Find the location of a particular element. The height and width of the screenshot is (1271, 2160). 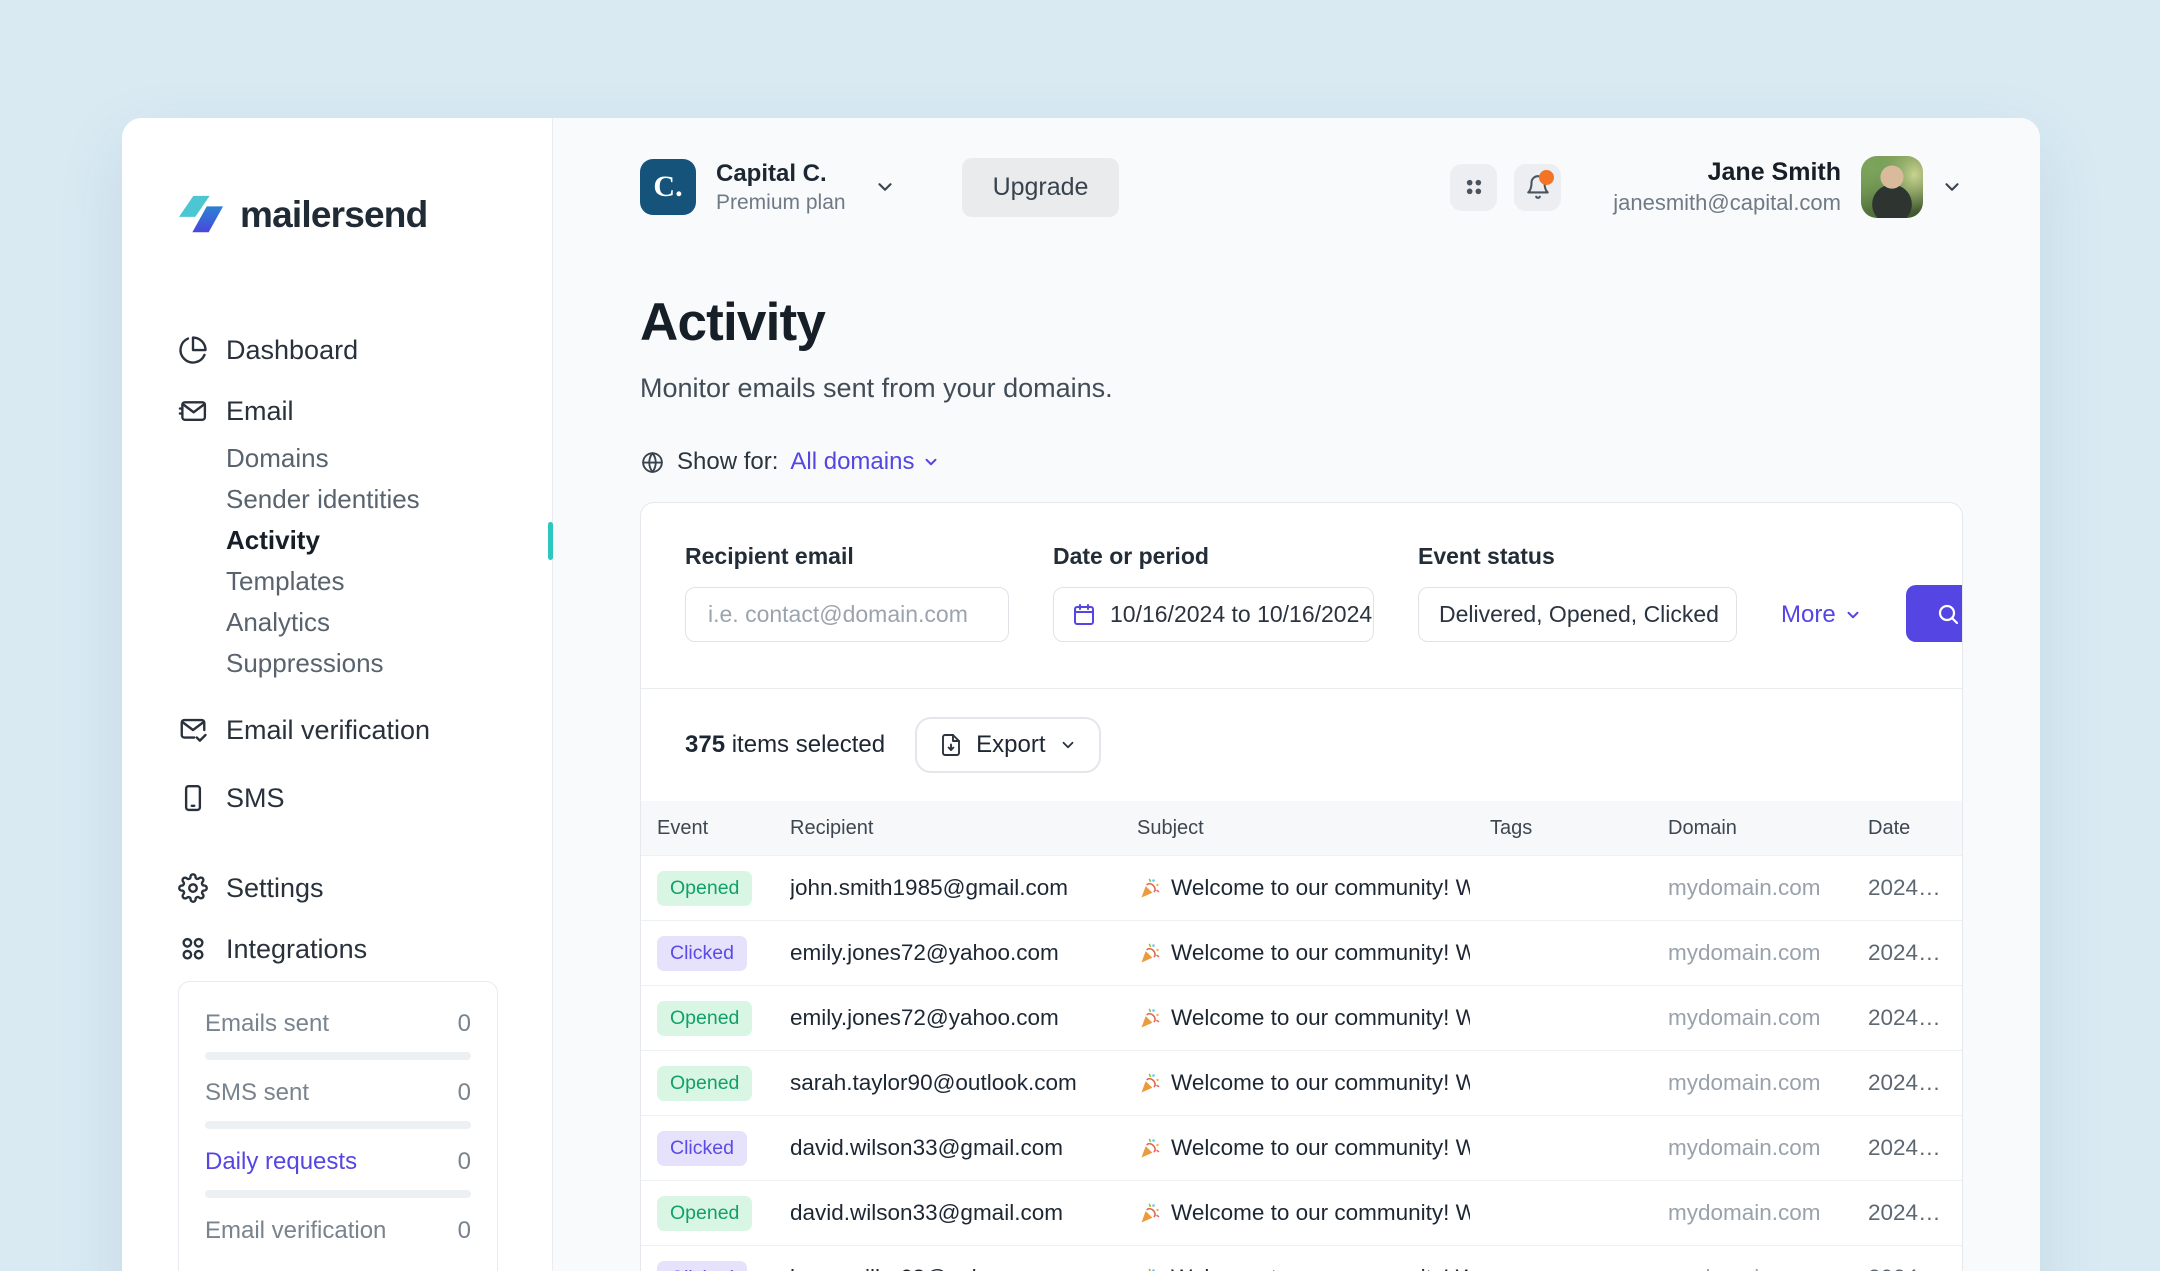

sidebar-item-label: SMS is located at coordinates (255, 797).